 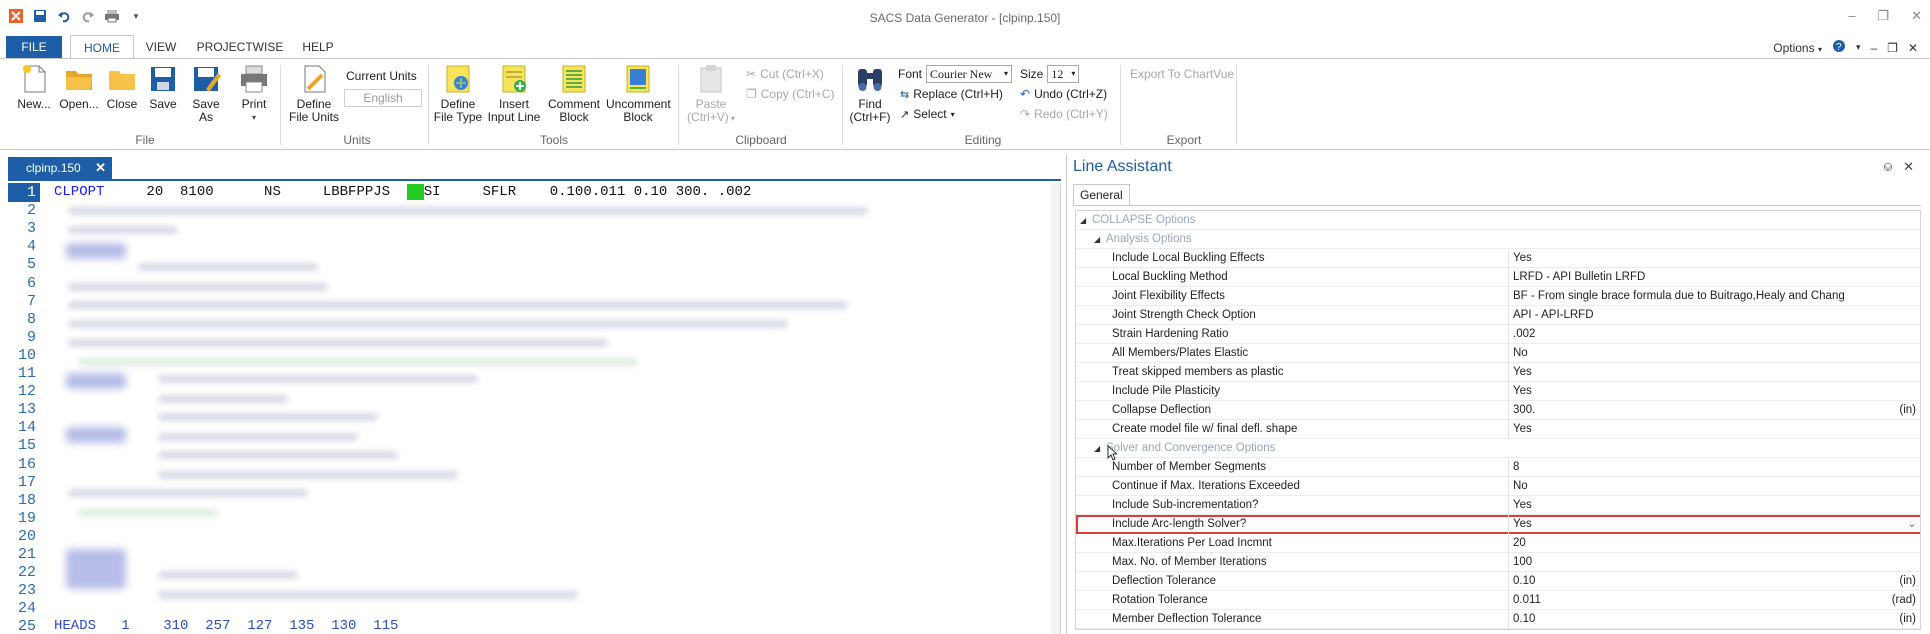 What do you see at coordinates (1498, 391) in the screenshot?
I see `property-row: Include Pile Plasticity Yes` at bounding box center [1498, 391].